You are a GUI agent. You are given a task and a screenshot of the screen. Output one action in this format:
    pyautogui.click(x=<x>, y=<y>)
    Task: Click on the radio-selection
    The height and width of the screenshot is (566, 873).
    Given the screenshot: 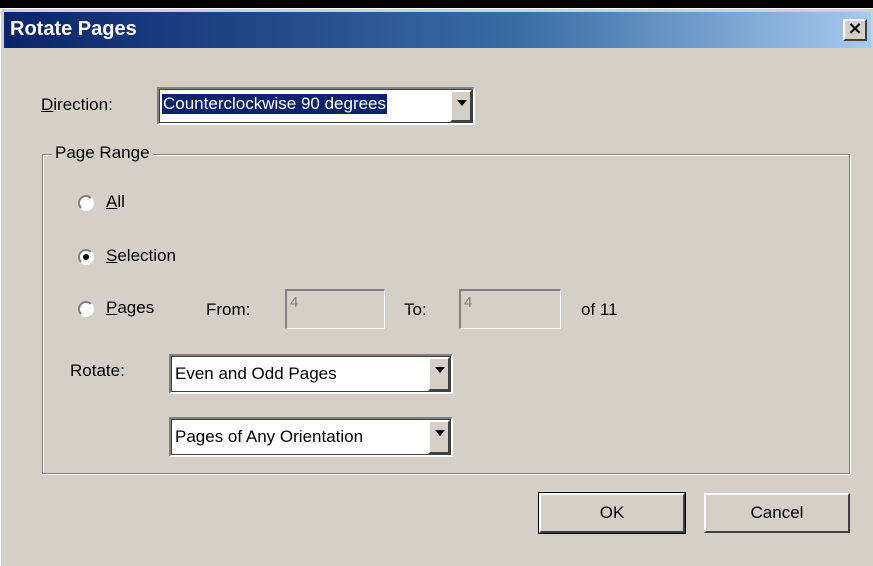 What is the action you would take?
    pyautogui.click(x=86, y=257)
    